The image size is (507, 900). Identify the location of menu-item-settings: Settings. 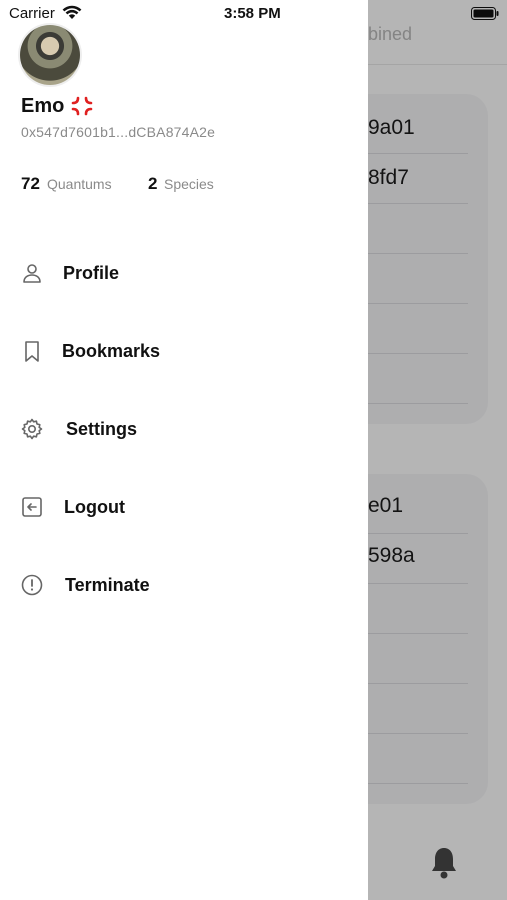
(184, 429).